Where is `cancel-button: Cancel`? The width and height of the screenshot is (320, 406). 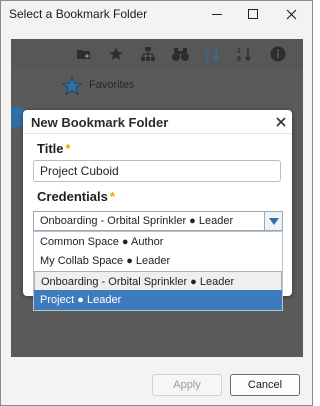
cancel-button: Cancel is located at coordinates (265, 385).